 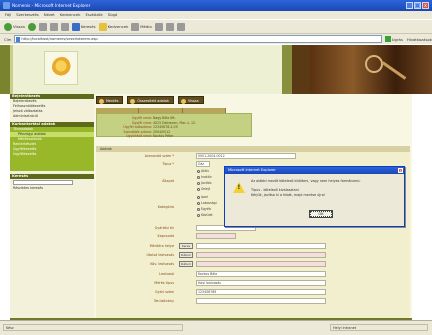 What do you see at coordinates (110, 100) in the screenshot?
I see `save-button: Mentés` at bounding box center [110, 100].